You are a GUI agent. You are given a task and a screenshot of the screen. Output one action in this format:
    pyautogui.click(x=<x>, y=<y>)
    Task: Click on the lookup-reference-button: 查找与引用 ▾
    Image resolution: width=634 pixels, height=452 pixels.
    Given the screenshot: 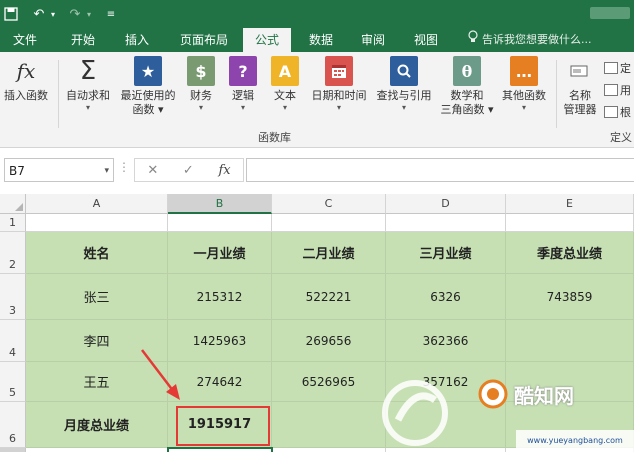 What is the action you would take?
    pyautogui.click(x=404, y=84)
    